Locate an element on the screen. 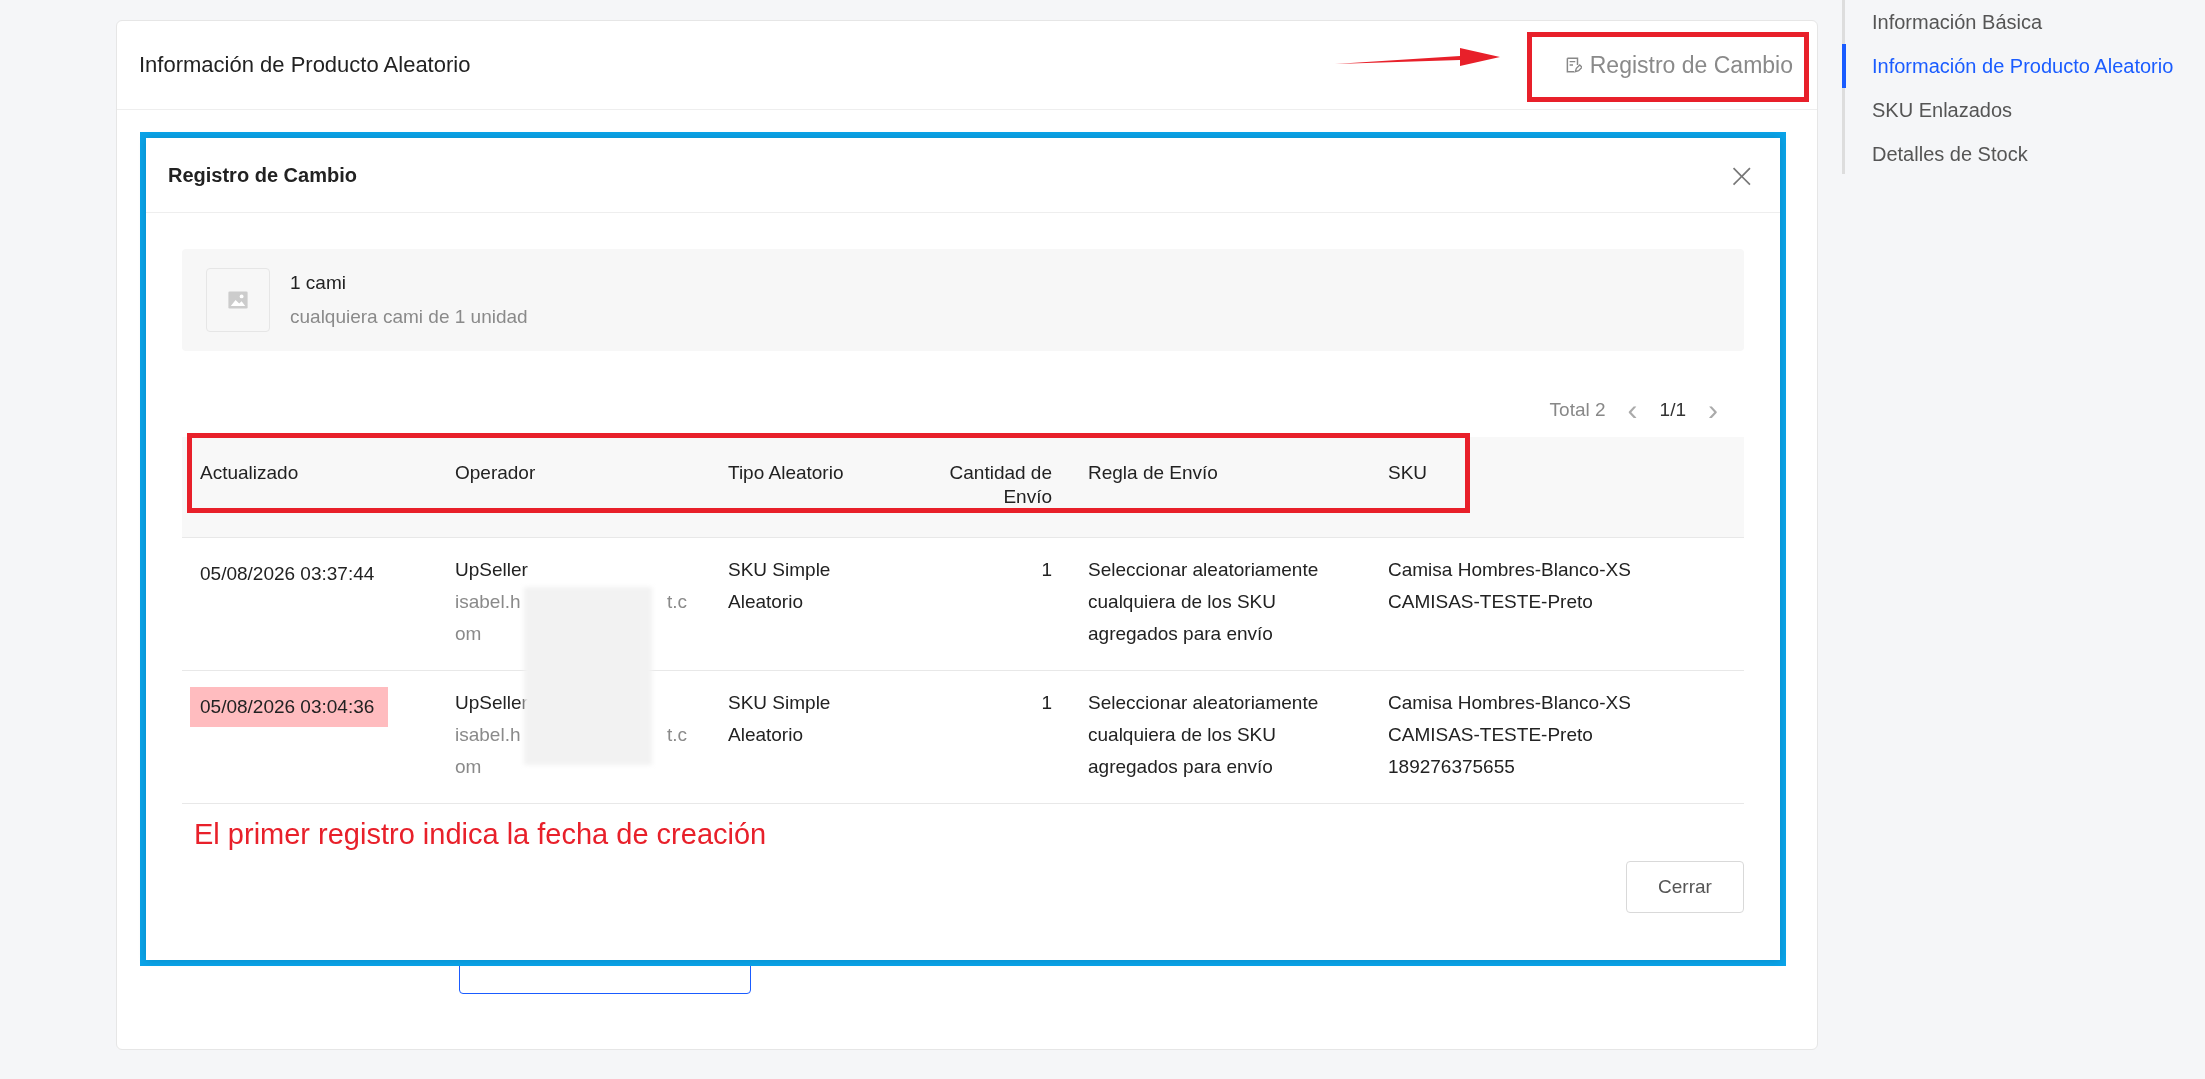 The height and width of the screenshot is (1079, 2205). anchor-nav-item: Detalles de Stock is located at coordinates (2008, 154).